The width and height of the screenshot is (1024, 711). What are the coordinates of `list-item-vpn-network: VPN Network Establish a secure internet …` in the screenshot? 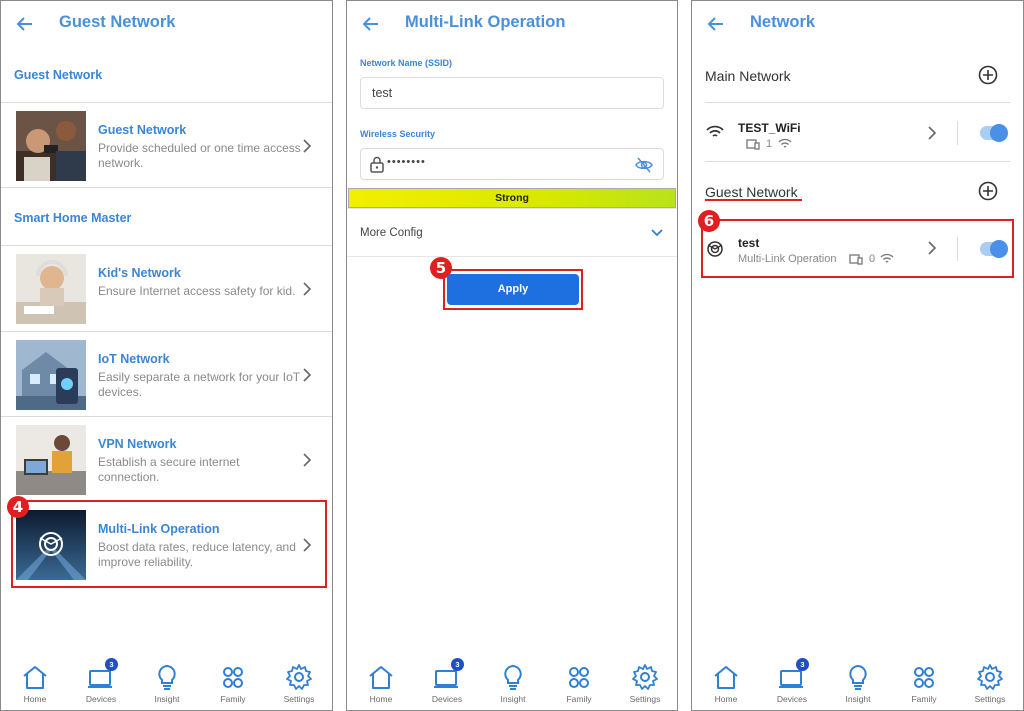 It's located at (166, 459).